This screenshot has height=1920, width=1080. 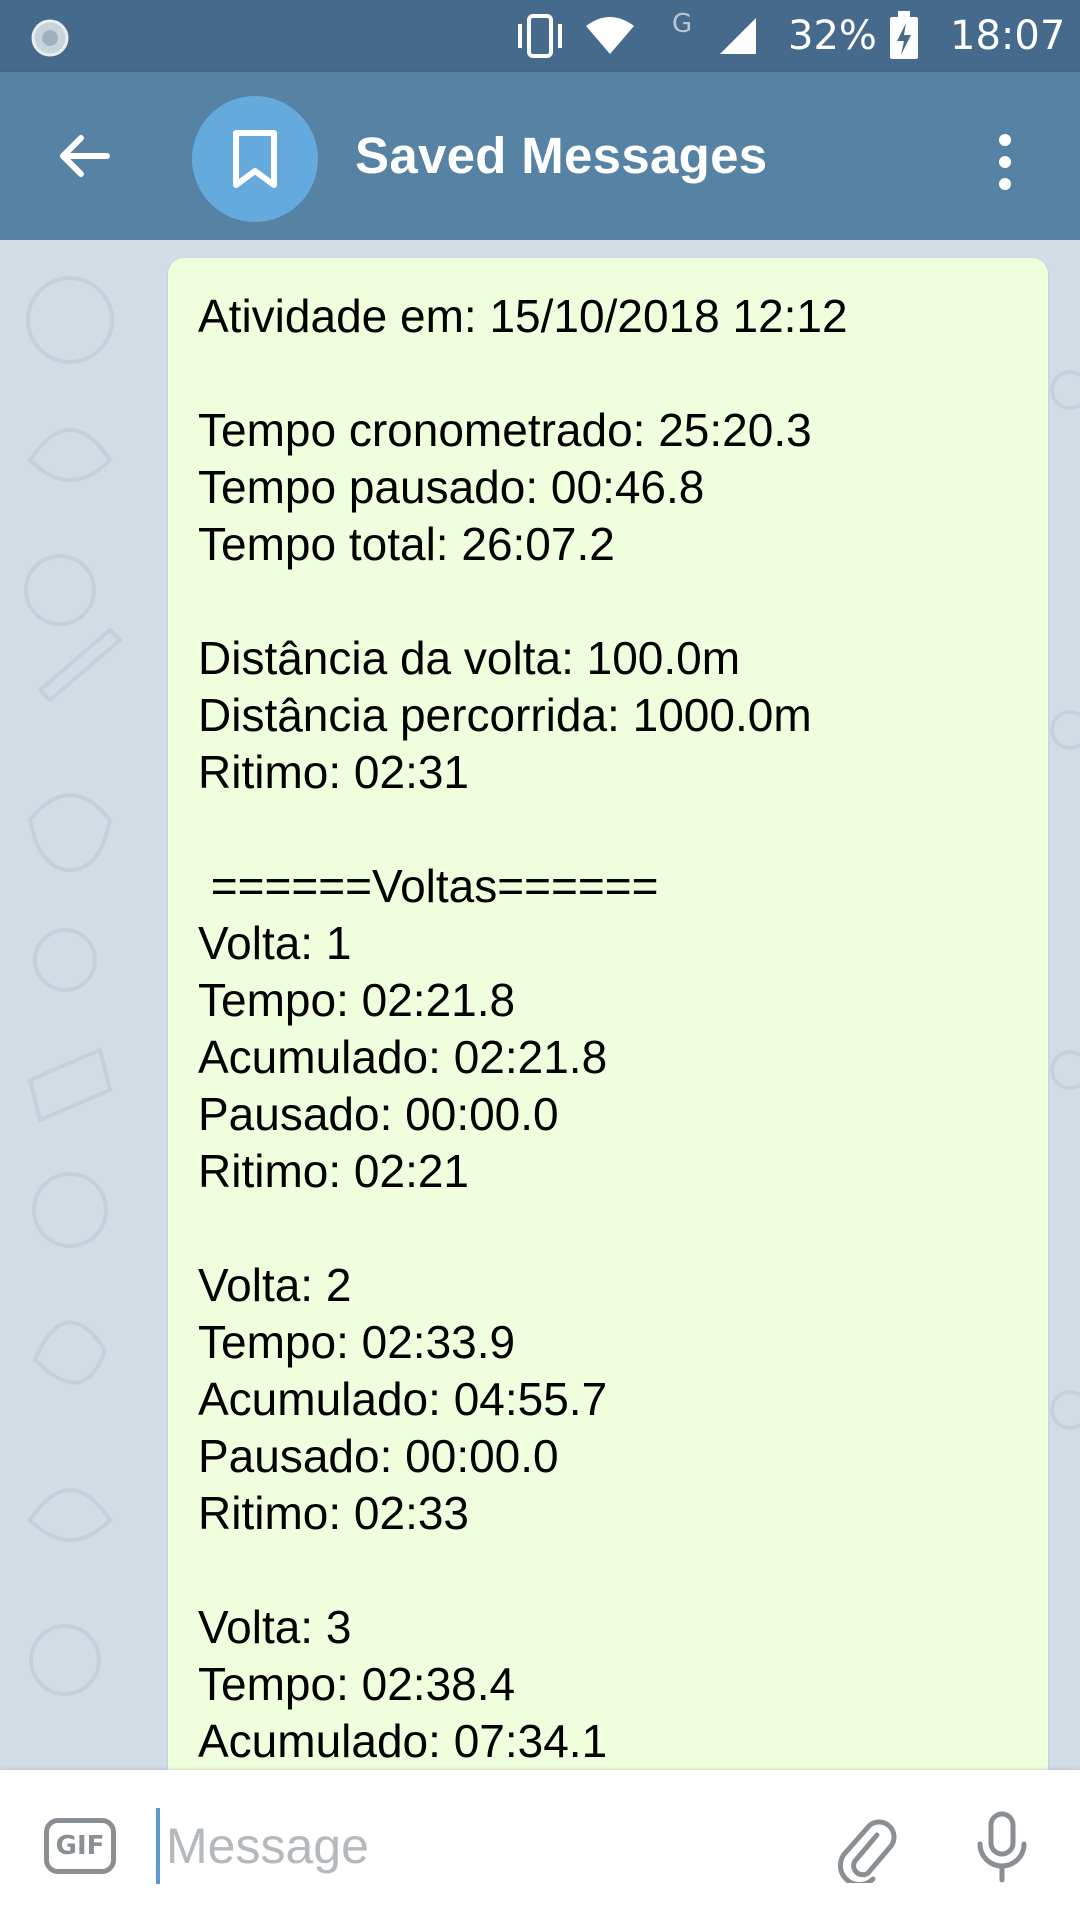 I want to click on chat-header: Saved Messages, so click(x=540, y=156).